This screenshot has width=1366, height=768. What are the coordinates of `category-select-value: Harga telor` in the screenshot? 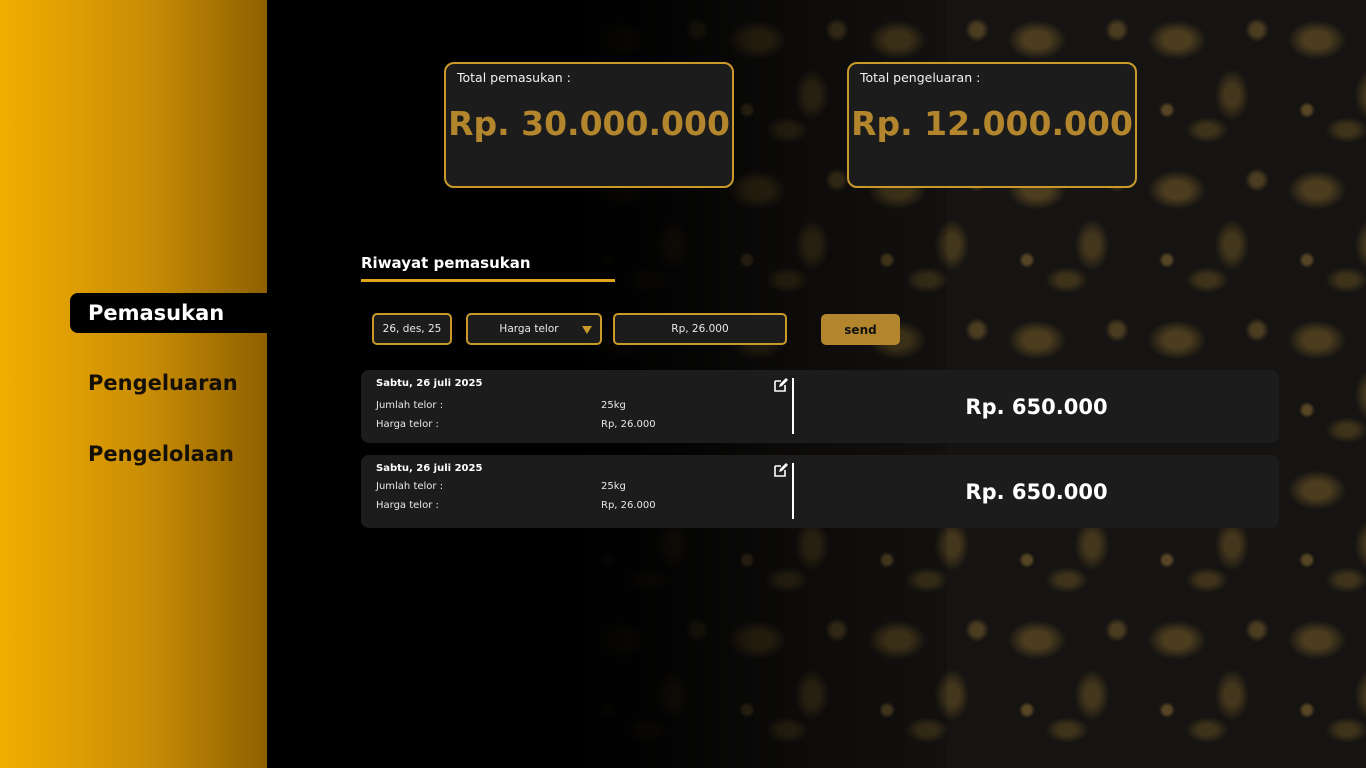 It's located at (529, 329).